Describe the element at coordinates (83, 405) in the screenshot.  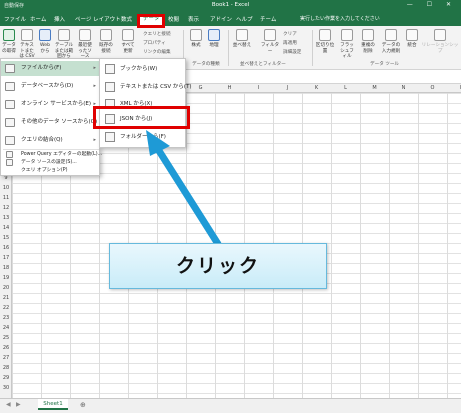
I see `add-sheet-icon: ⊕` at that location.